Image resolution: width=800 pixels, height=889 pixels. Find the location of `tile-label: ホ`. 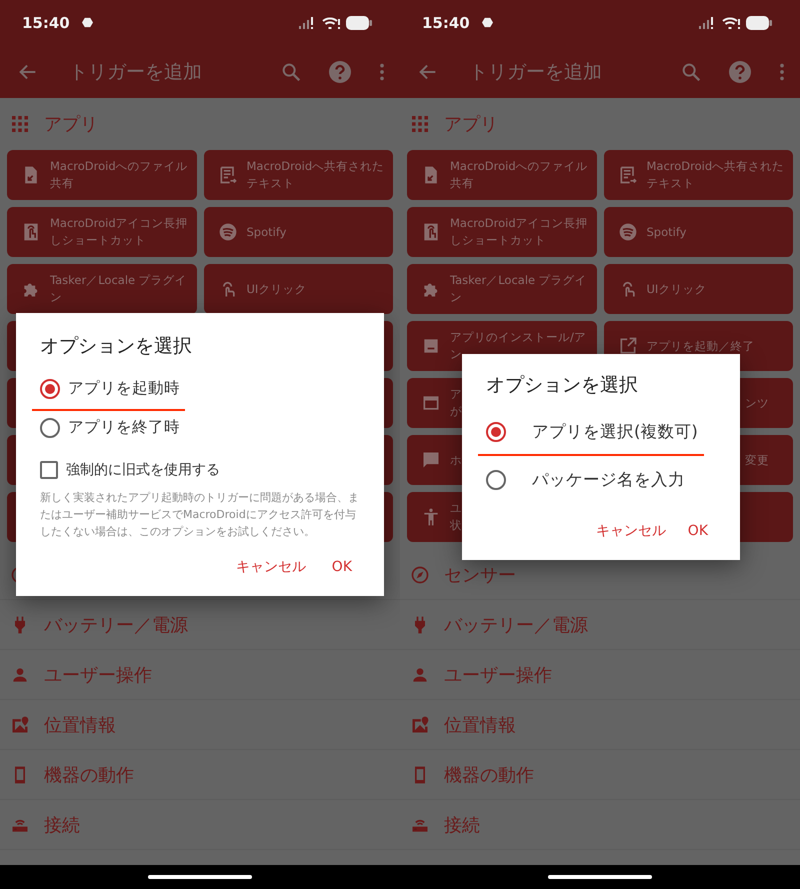

tile-label: ホ is located at coordinates (456, 460).